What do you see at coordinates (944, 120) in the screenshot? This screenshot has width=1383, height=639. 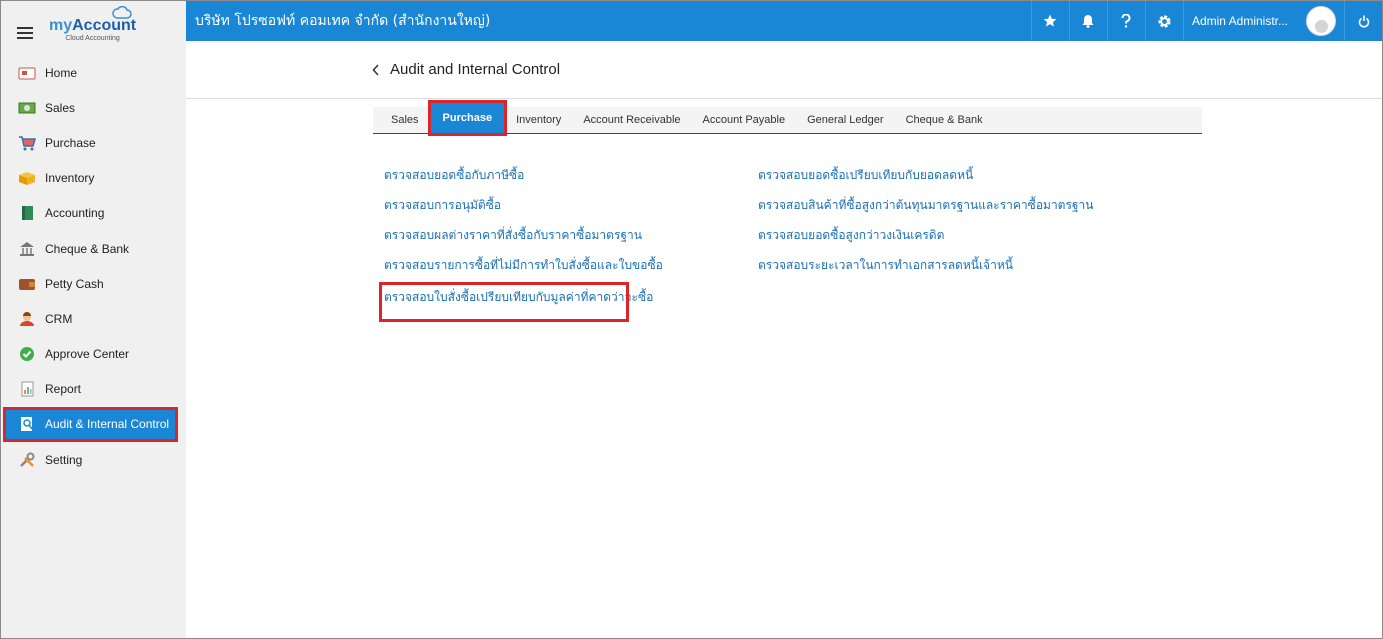 I see `tab-cheque-bank: Cheque & Bank` at bounding box center [944, 120].